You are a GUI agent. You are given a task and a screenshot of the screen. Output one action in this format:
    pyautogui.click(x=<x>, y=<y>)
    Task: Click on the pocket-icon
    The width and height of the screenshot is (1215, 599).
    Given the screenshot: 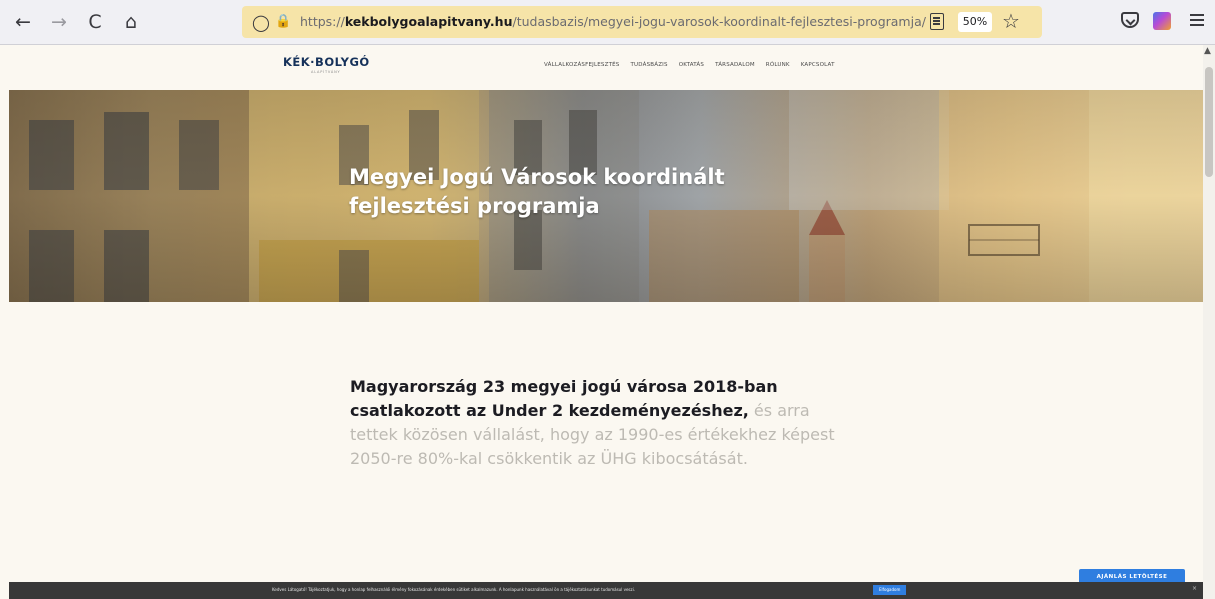 What is the action you would take?
    pyautogui.click(x=1130, y=20)
    